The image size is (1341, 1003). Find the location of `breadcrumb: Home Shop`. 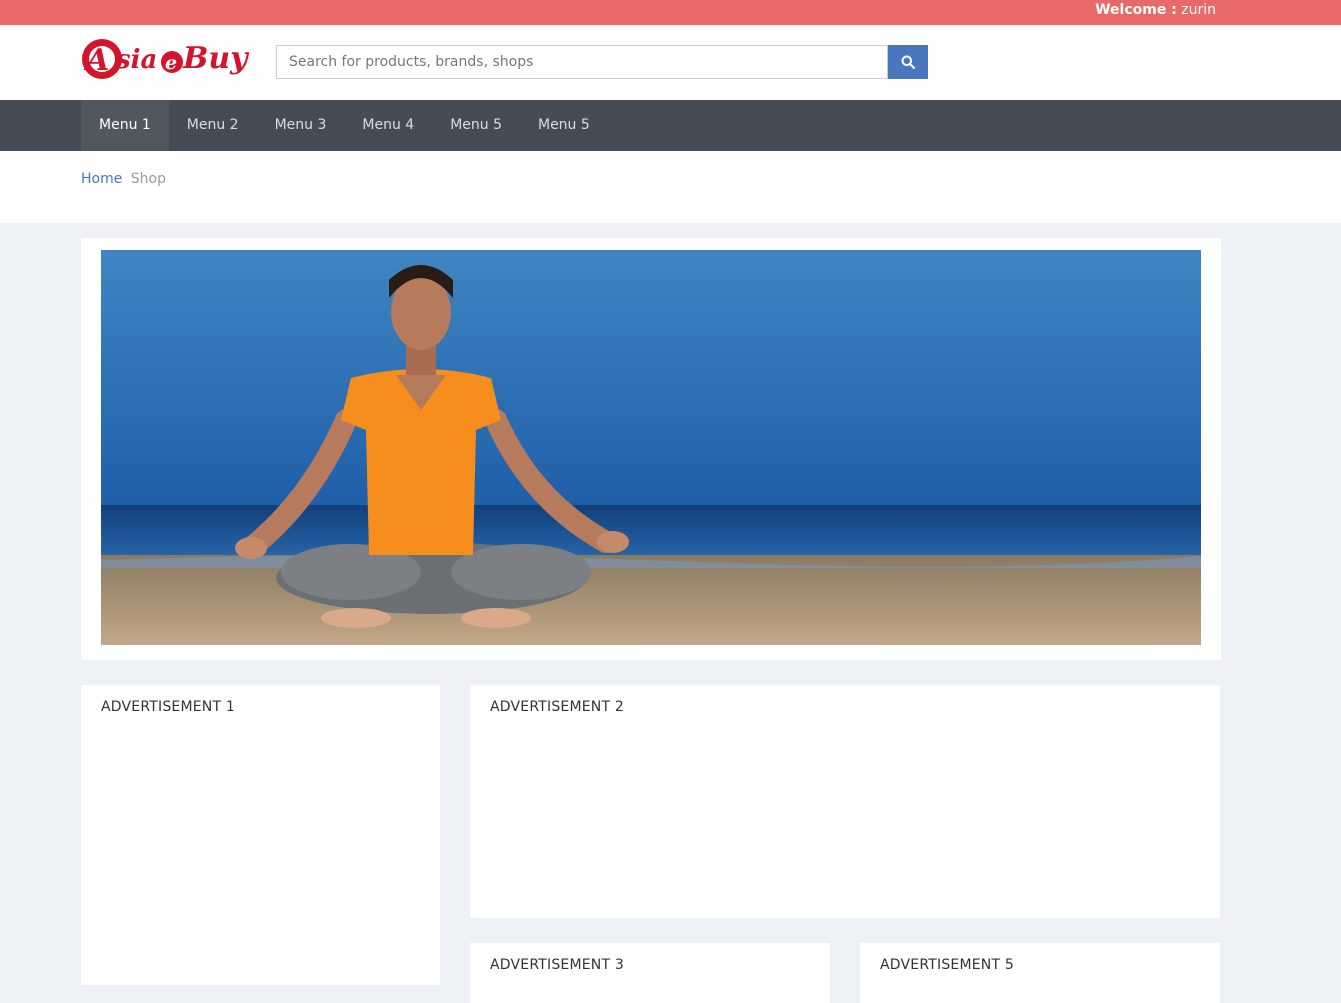

breadcrumb: Home Shop is located at coordinates (123, 179).